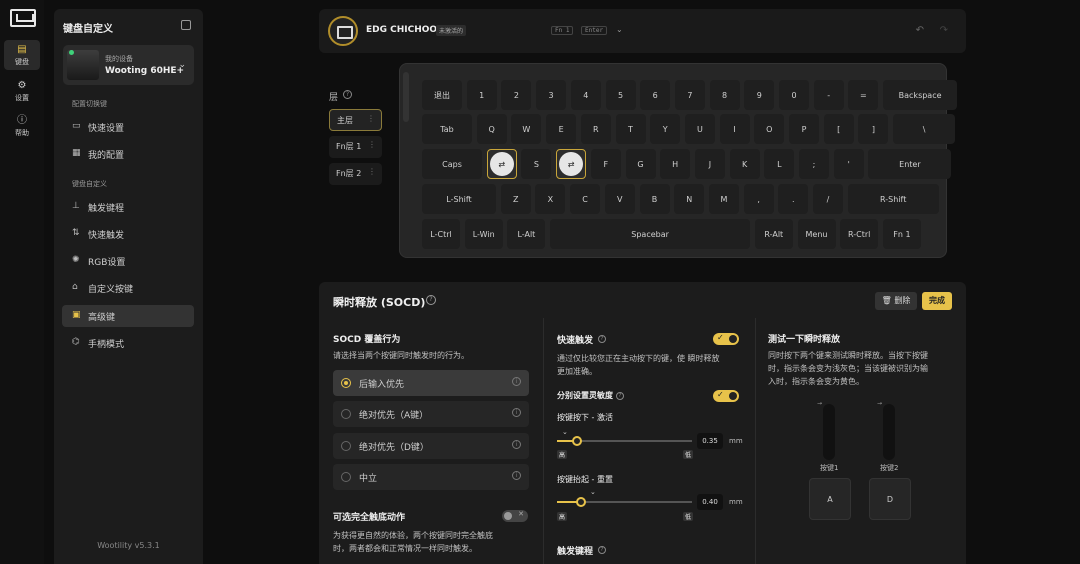 The image size is (1080, 564). I want to click on rail-item-settings: ⚙ 设置, so click(22, 91).